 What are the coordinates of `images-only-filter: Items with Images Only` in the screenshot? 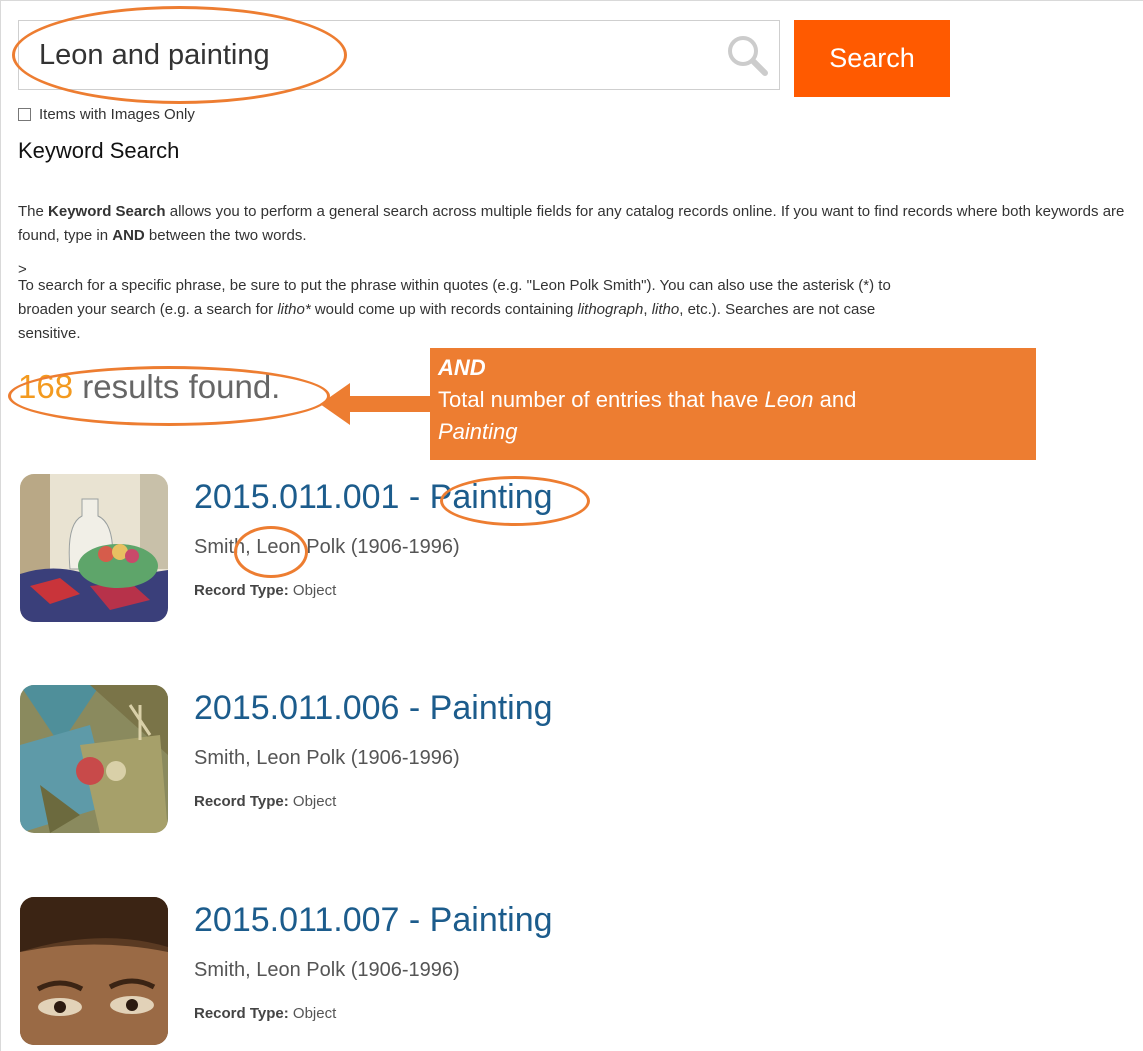 It's located at (106, 114).